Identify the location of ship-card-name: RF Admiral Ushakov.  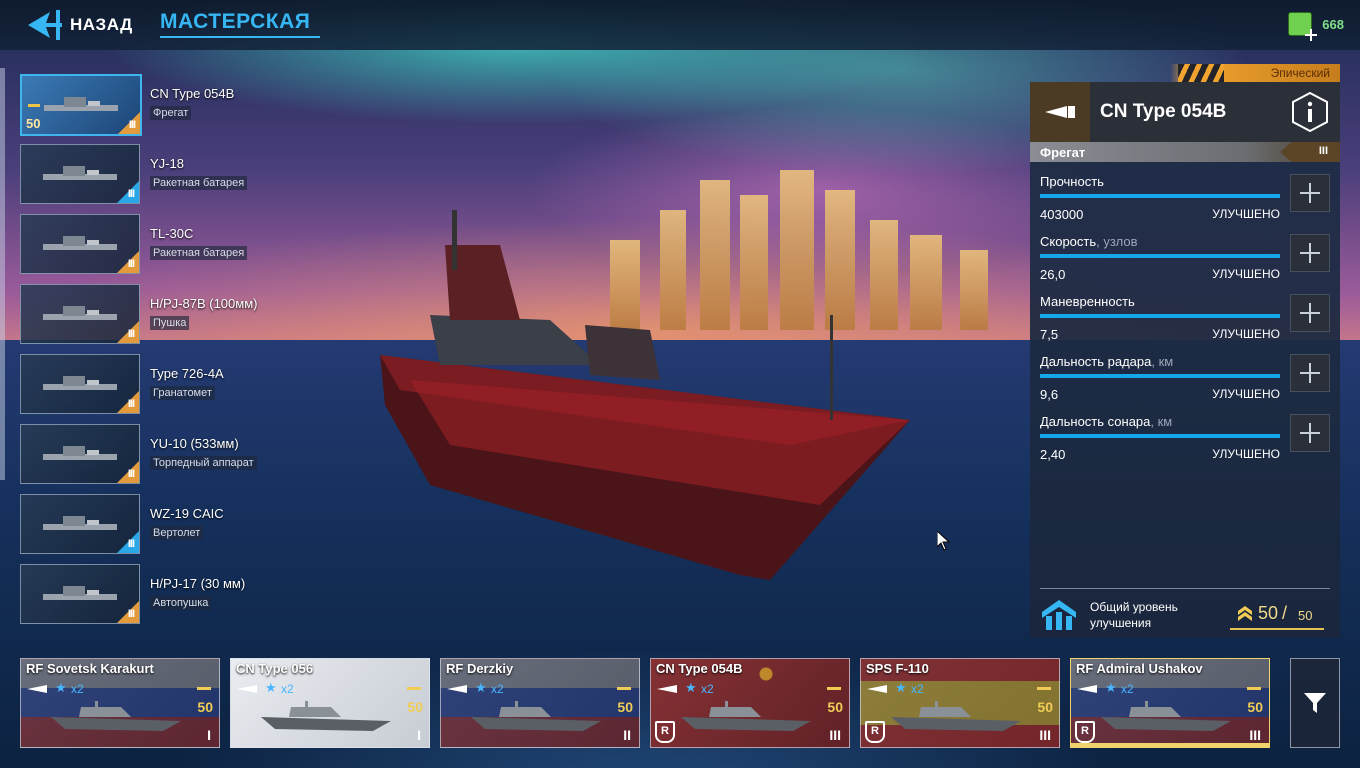
(1139, 668).